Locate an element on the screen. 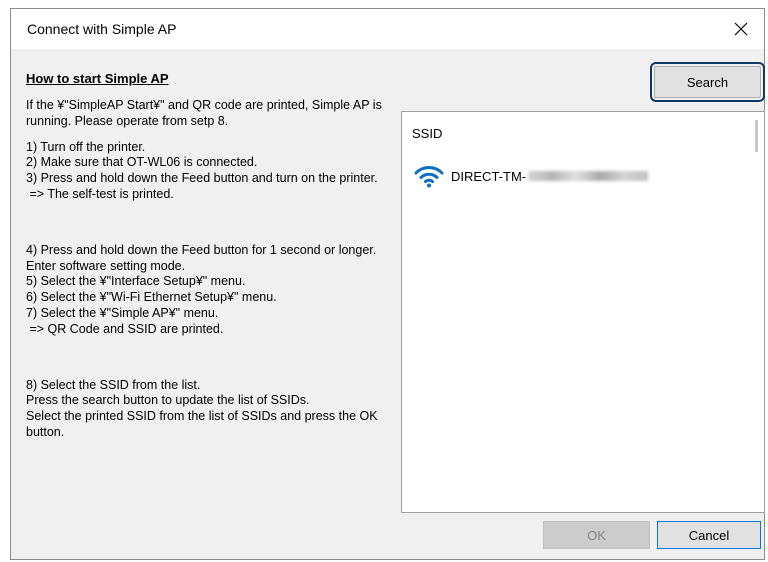 The height and width of the screenshot is (562, 768). instruction-step: 8) Select the SSID from the list. is located at coordinates (113, 384).